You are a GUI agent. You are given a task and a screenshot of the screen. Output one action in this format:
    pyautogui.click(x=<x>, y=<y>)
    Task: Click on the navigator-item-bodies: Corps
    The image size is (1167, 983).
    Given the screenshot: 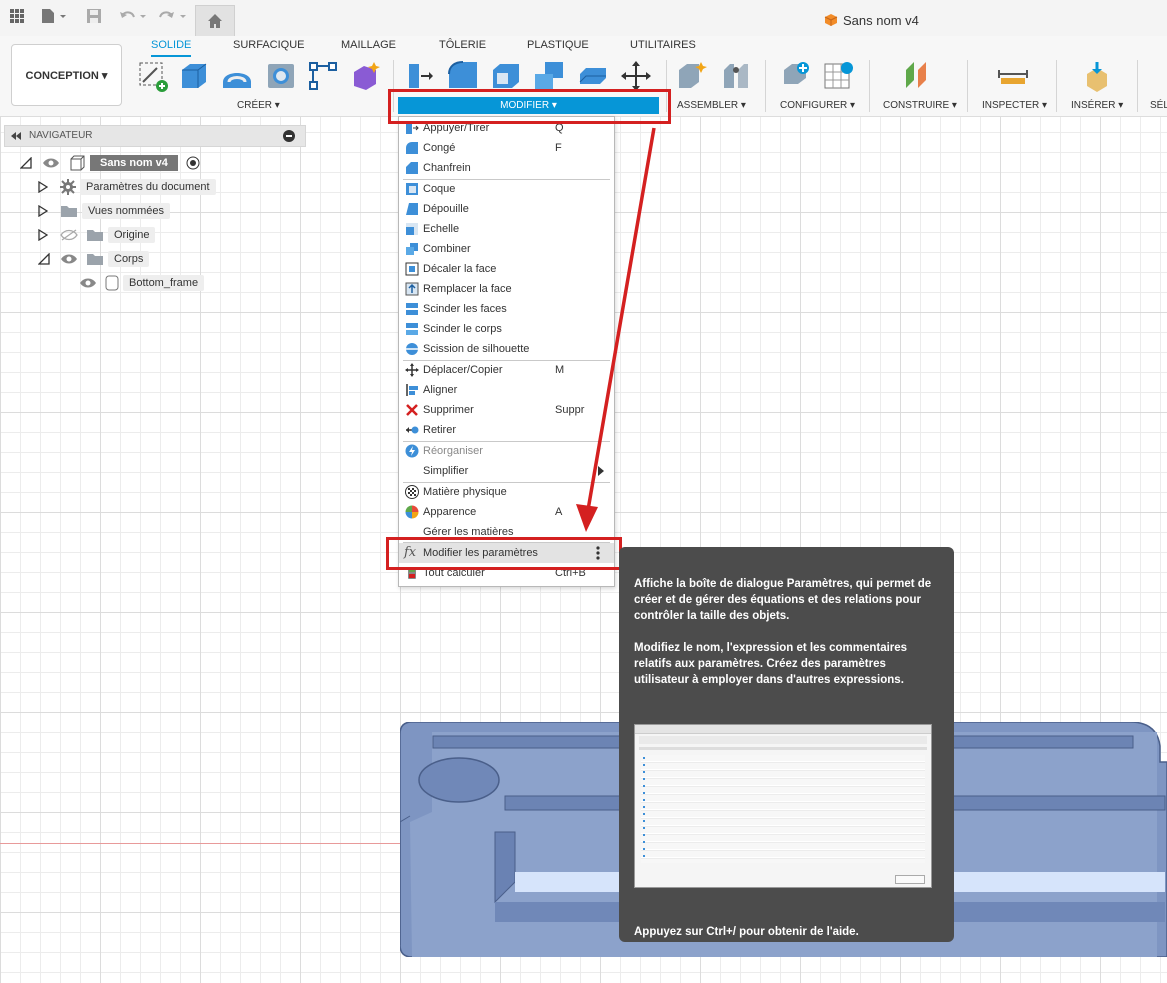 What is the action you would take?
    pyautogui.click(x=94, y=259)
    